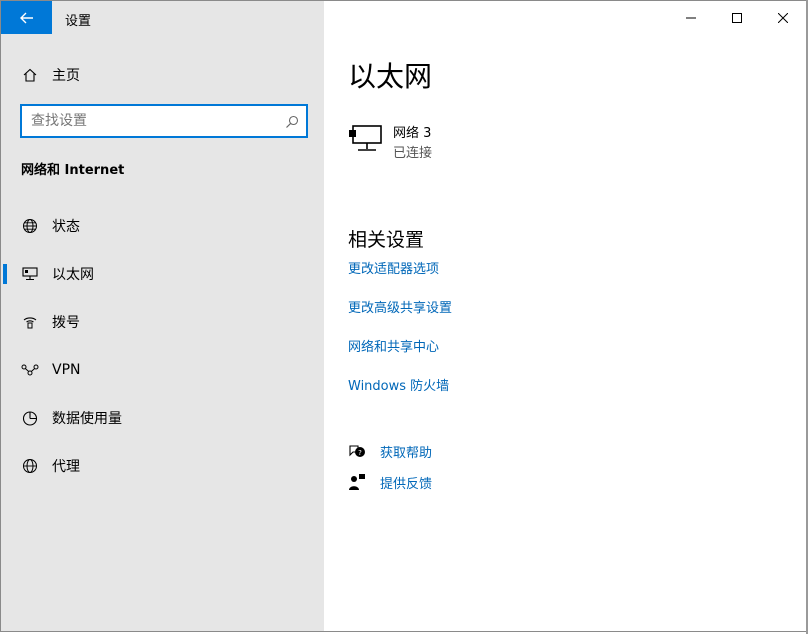  Describe the element at coordinates (386, 240) in the screenshot. I see `related-settings-heading: 相关设置` at that location.